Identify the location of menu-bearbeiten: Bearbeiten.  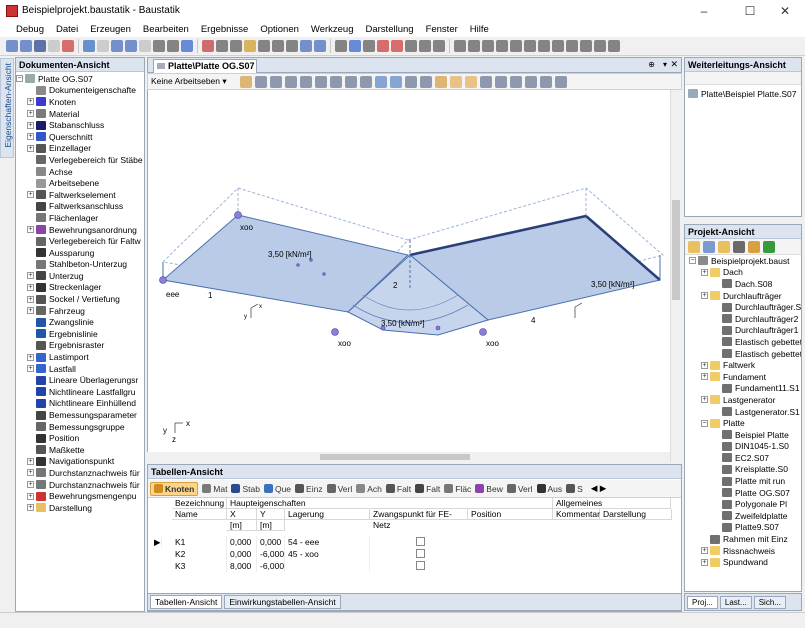
(166, 29).